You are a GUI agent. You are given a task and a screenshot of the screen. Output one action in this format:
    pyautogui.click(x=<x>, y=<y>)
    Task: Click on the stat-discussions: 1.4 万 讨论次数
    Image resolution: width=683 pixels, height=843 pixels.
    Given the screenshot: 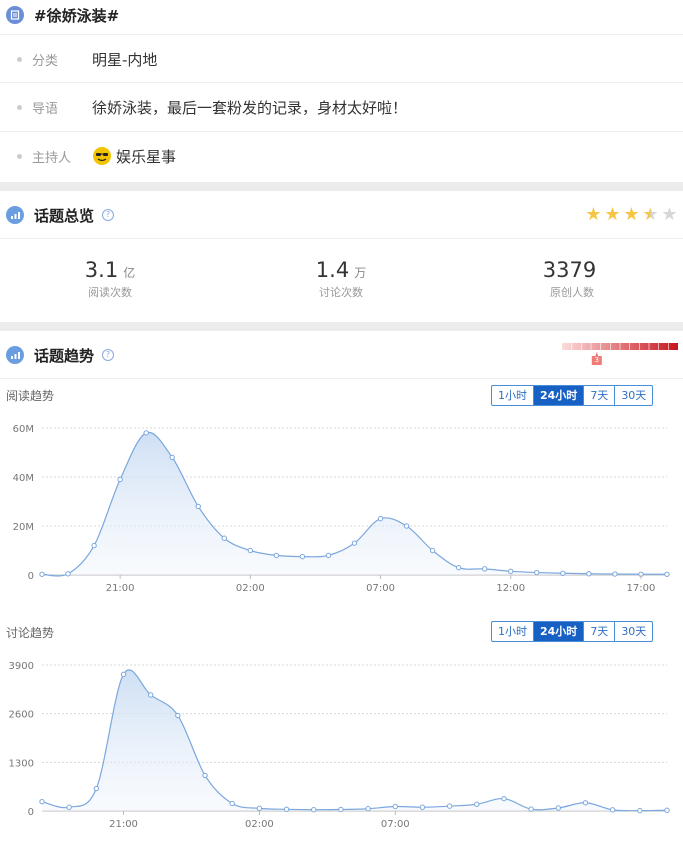 What is the action you would take?
    pyautogui.click(x=341, y=279)
    